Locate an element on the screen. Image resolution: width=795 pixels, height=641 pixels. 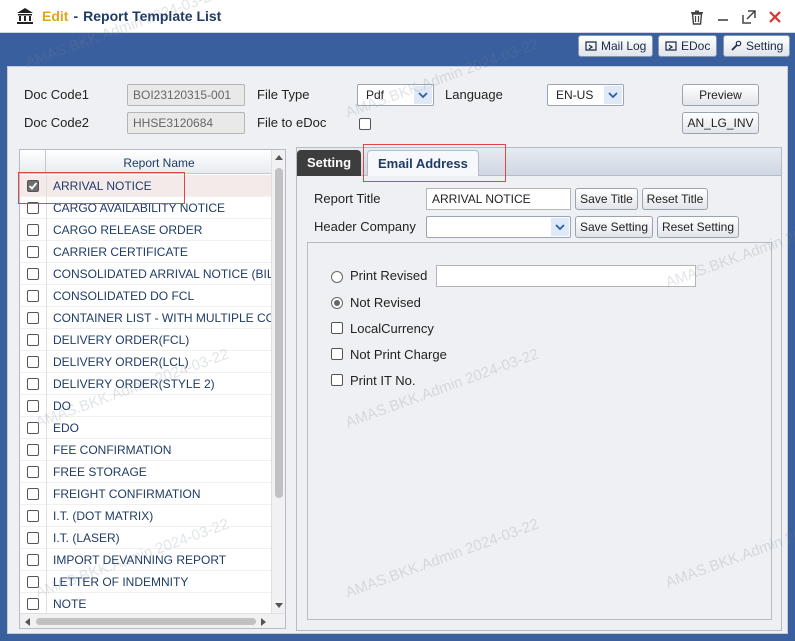
horizontal-scrollbar is located at coordinates (152, 620).